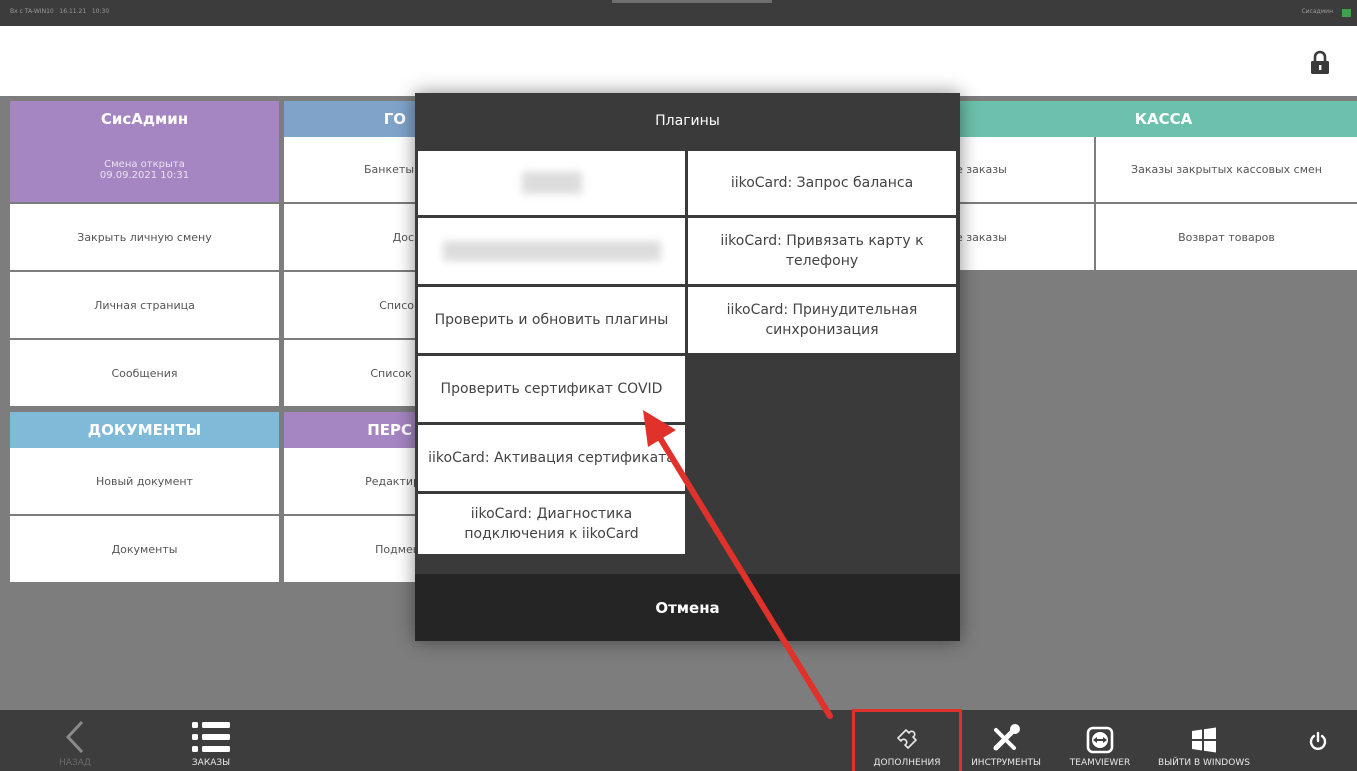  I want to click on orders-list-button: Список о, so click(354, 373).